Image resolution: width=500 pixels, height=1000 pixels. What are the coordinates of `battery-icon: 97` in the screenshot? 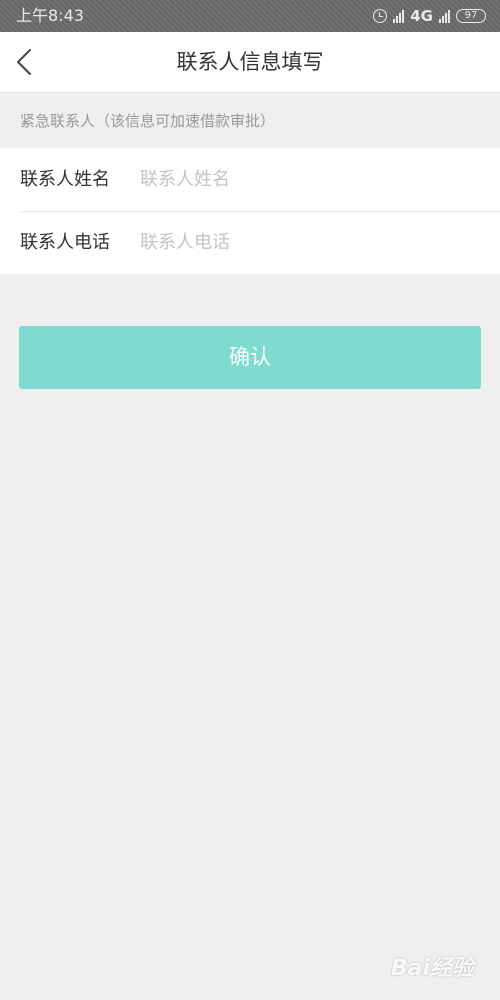 It's located at (471, 16).